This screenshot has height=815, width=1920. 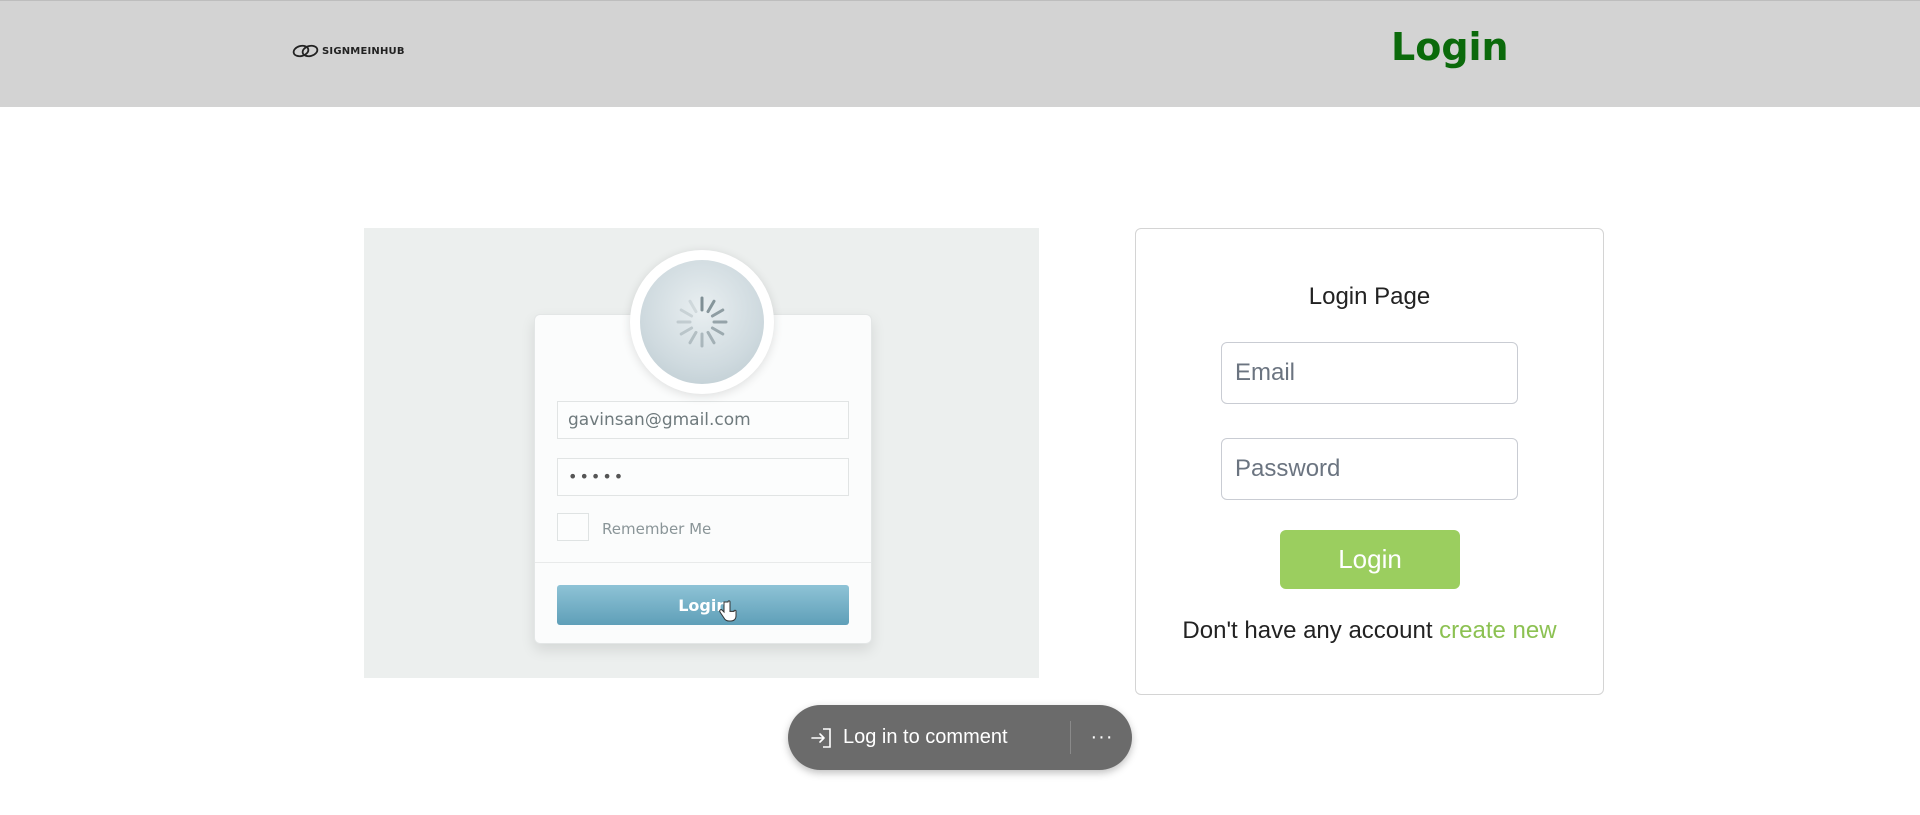 I want to click on sign-in-icon, so click(x=821, y=737).